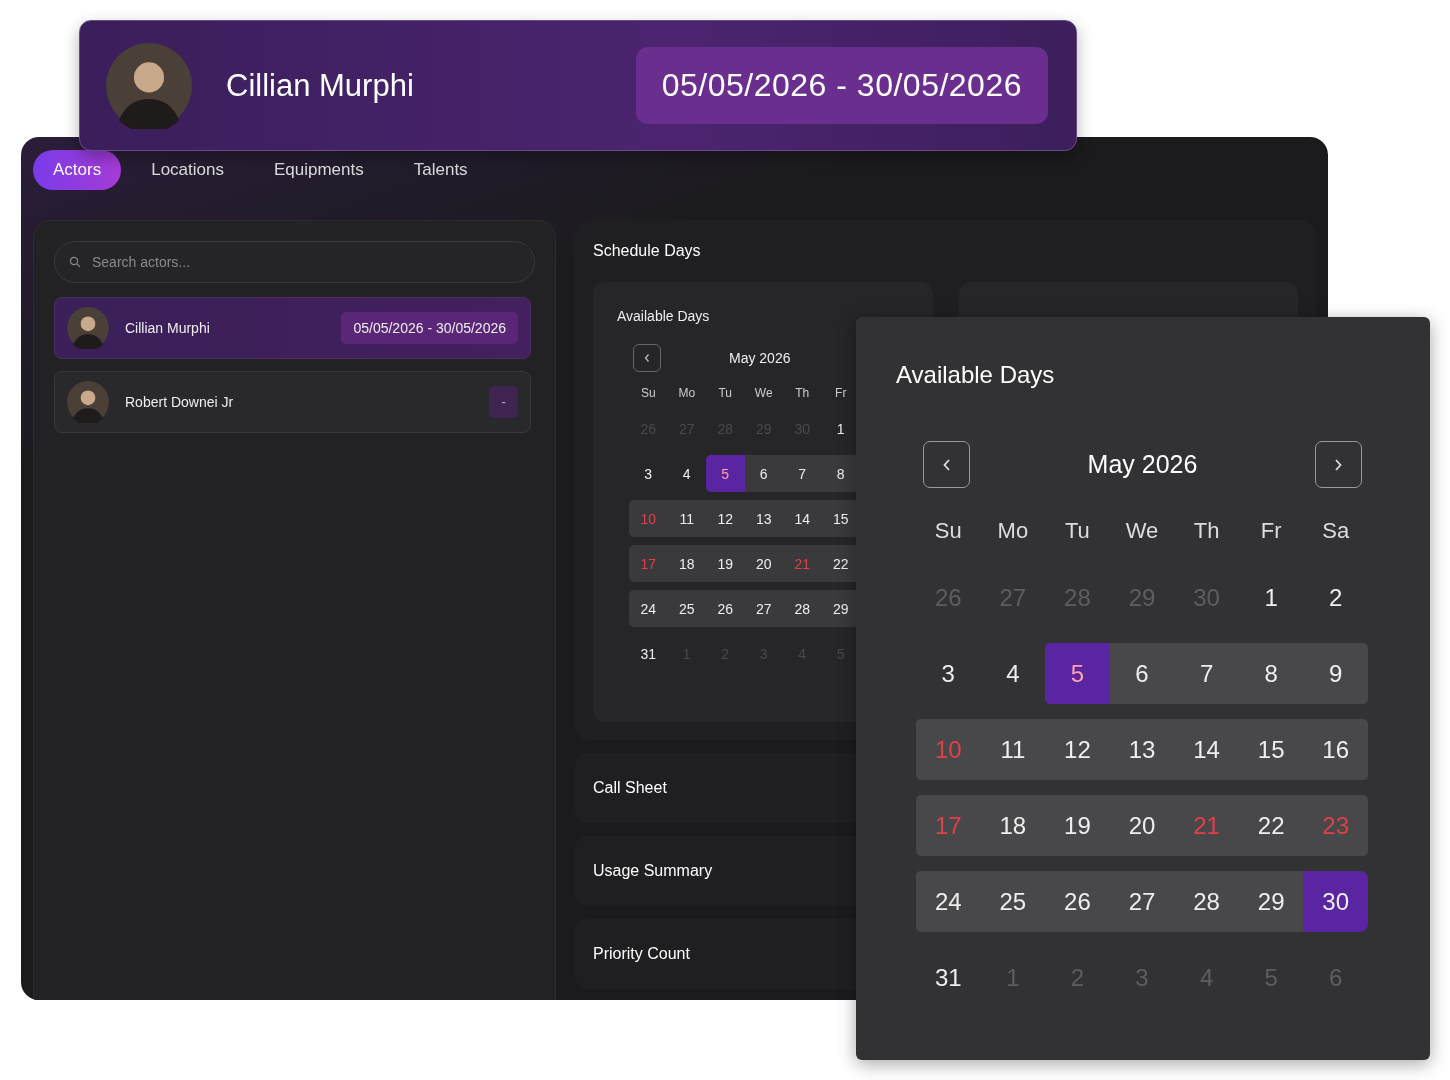 The image size is (1450, 1080). I want to click on tab: Talents, so click(440, 170).